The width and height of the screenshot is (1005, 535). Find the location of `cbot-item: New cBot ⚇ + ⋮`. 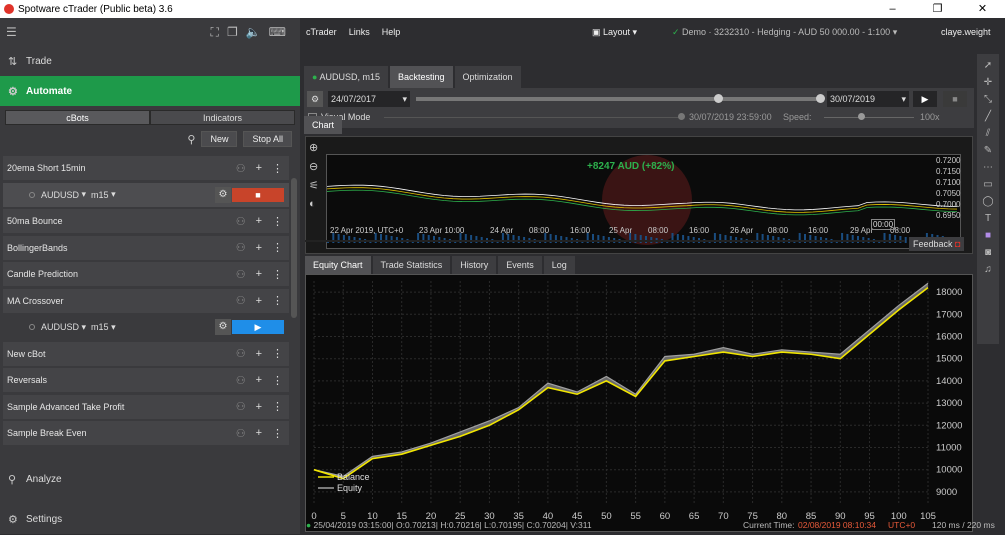

cbot-item: New cBot ⚇ + ⋮ is located at coordinates (146, 353).